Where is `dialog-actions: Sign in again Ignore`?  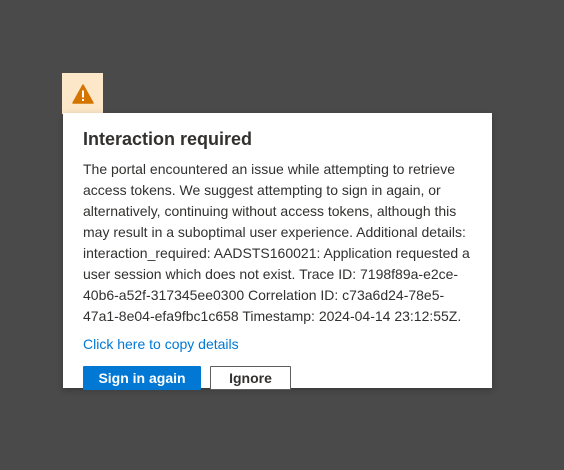
dialog-actions: Sign in again Ignore is located at coordinates (277, 378).